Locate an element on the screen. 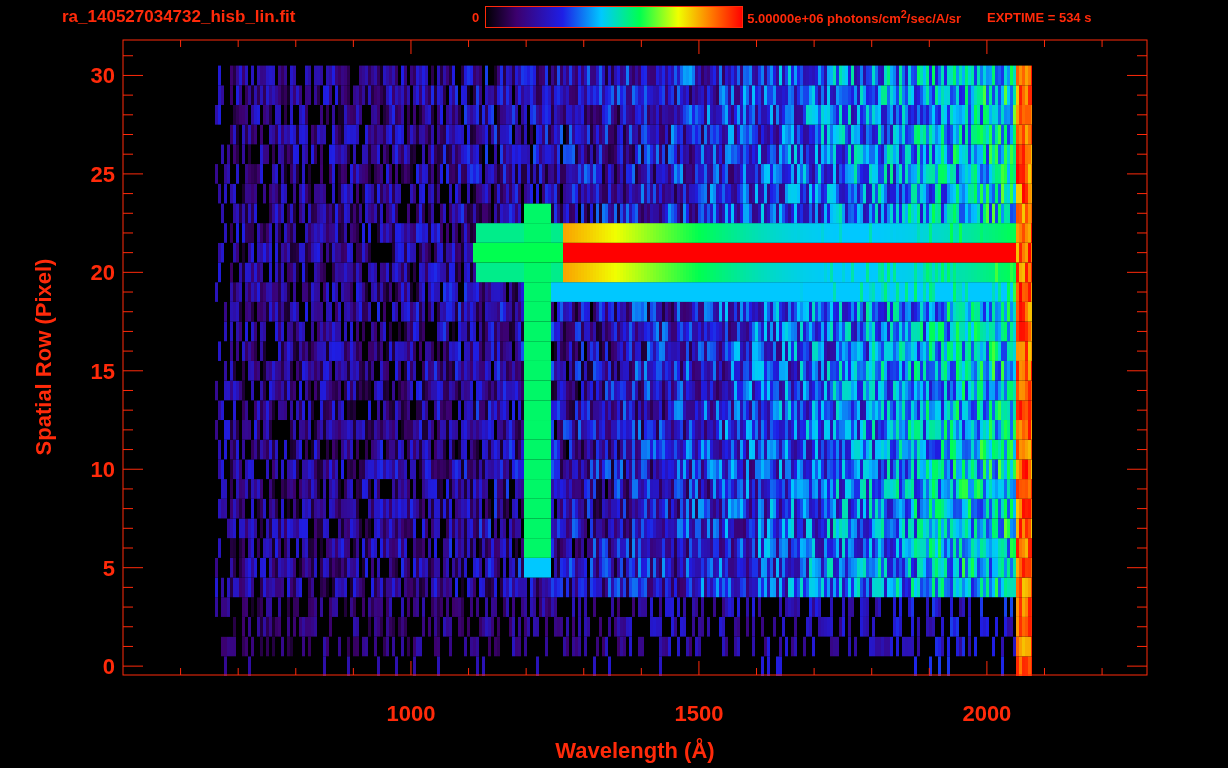 This screenshot has width=1228, height=768. y-axis-title: Spatial Row (Pixel) is located at coordinates (43, 357).